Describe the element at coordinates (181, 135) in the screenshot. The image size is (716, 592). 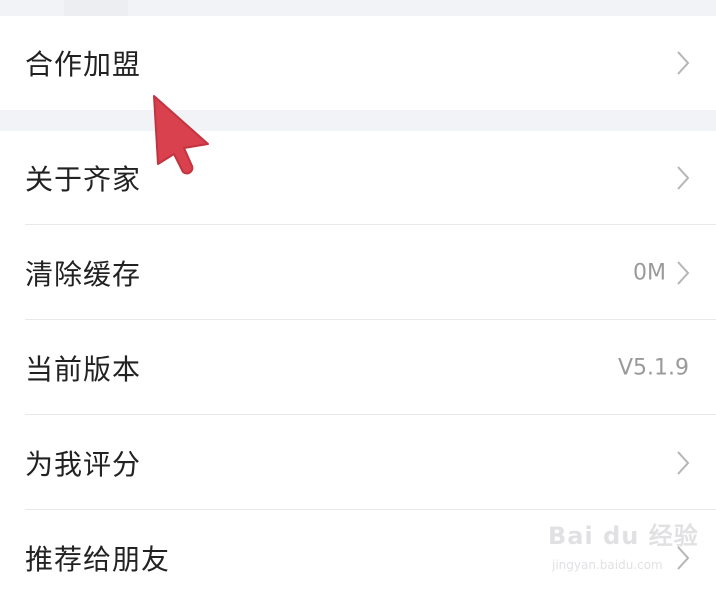
I see `arrow-cursor-icon` at that location.